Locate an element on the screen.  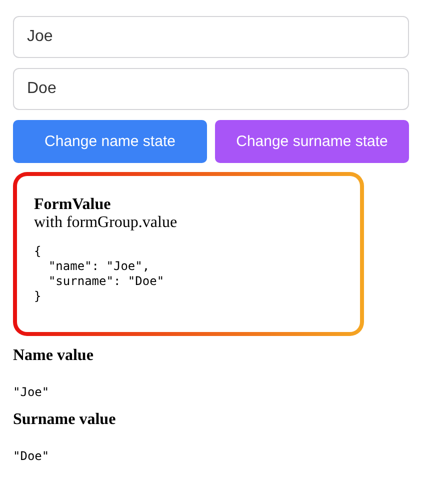
card-subtitle: with formGroup.value is located at coordinates (106, 223).